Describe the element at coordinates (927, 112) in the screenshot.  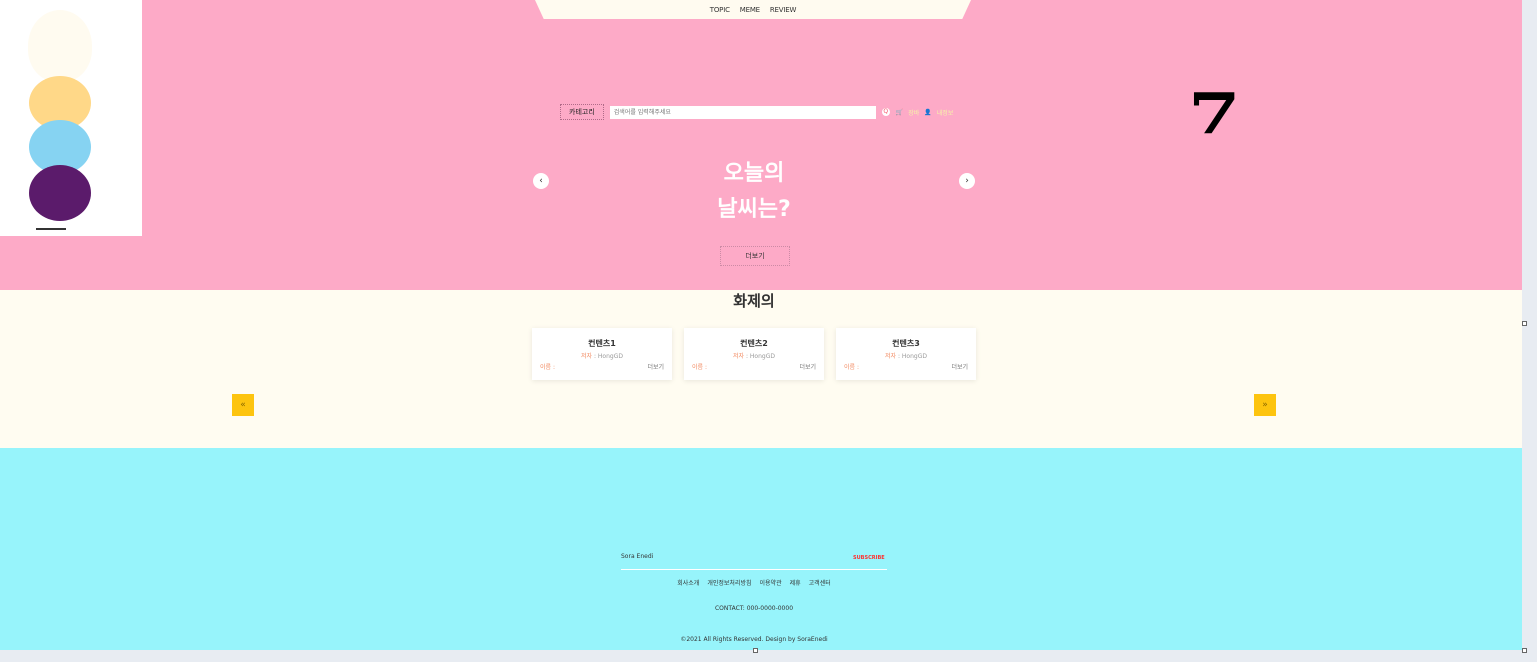
I see `user-icon: 👤` at that location.